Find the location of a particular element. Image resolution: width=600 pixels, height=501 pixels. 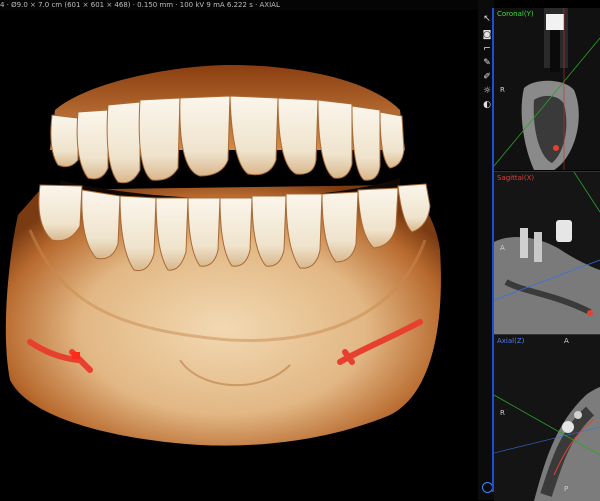

axial-slice-image is located at coordinates (547, 418).